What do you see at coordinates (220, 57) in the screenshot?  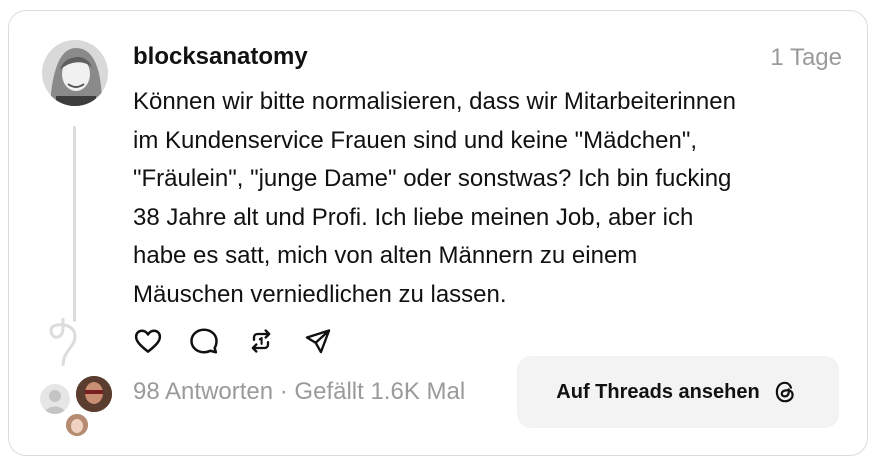 I see `username: blocksanatomy` at bounding box center [220, 57].